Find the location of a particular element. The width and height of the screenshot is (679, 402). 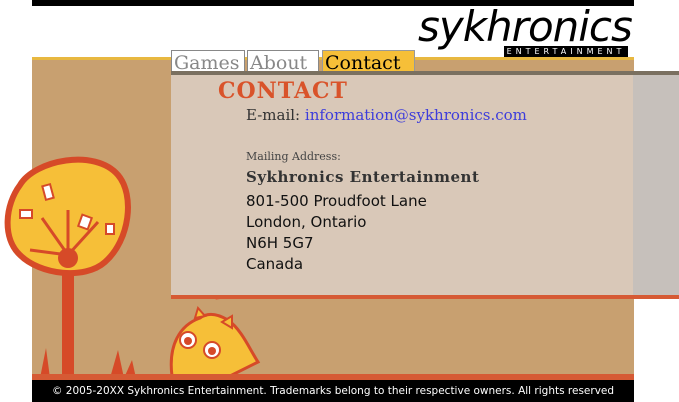

tab-games: Games is located at coordinates (208, 61).